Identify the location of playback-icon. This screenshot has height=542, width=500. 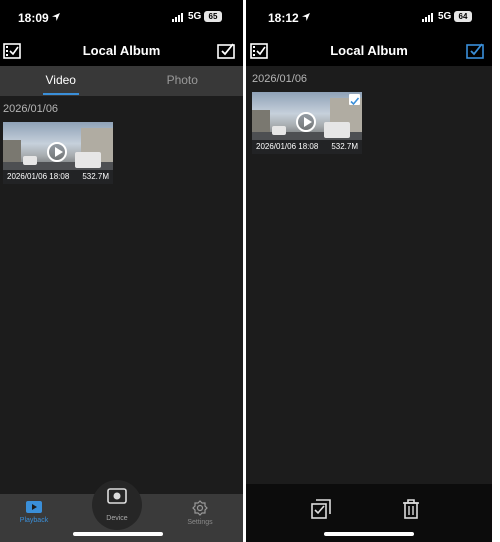
(34, 507).